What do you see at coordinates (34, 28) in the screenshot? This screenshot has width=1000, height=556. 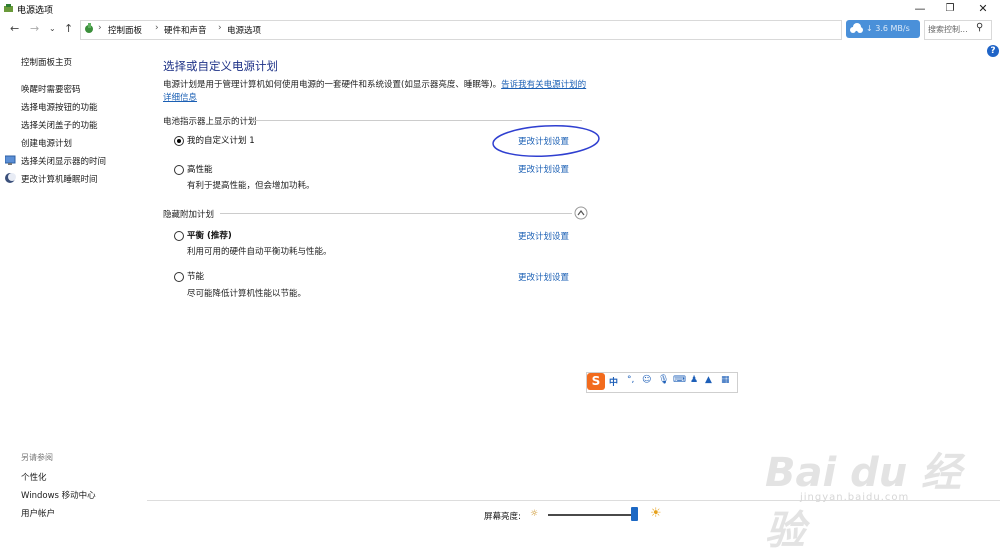 I see `forward-arrow-icon: →` at bounding box center [34, 28].